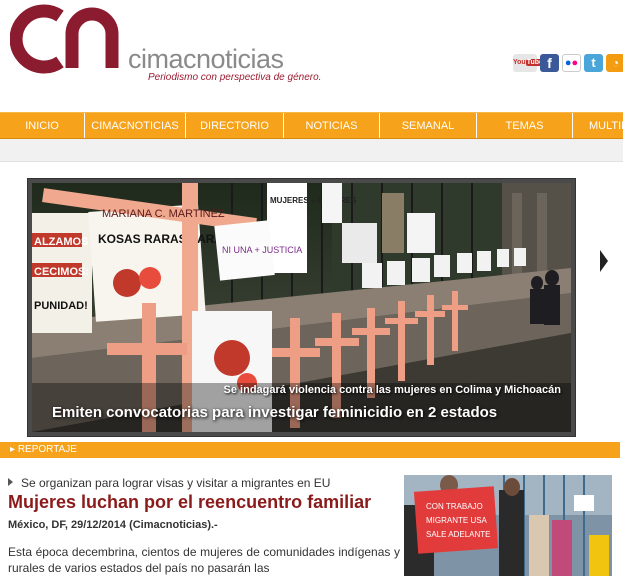 The image size is (623, 576). What do you see at coordinates (604, 261) in the screenshot?
I see `slider-next-arrow-icon` at bounding box center [604, 261].